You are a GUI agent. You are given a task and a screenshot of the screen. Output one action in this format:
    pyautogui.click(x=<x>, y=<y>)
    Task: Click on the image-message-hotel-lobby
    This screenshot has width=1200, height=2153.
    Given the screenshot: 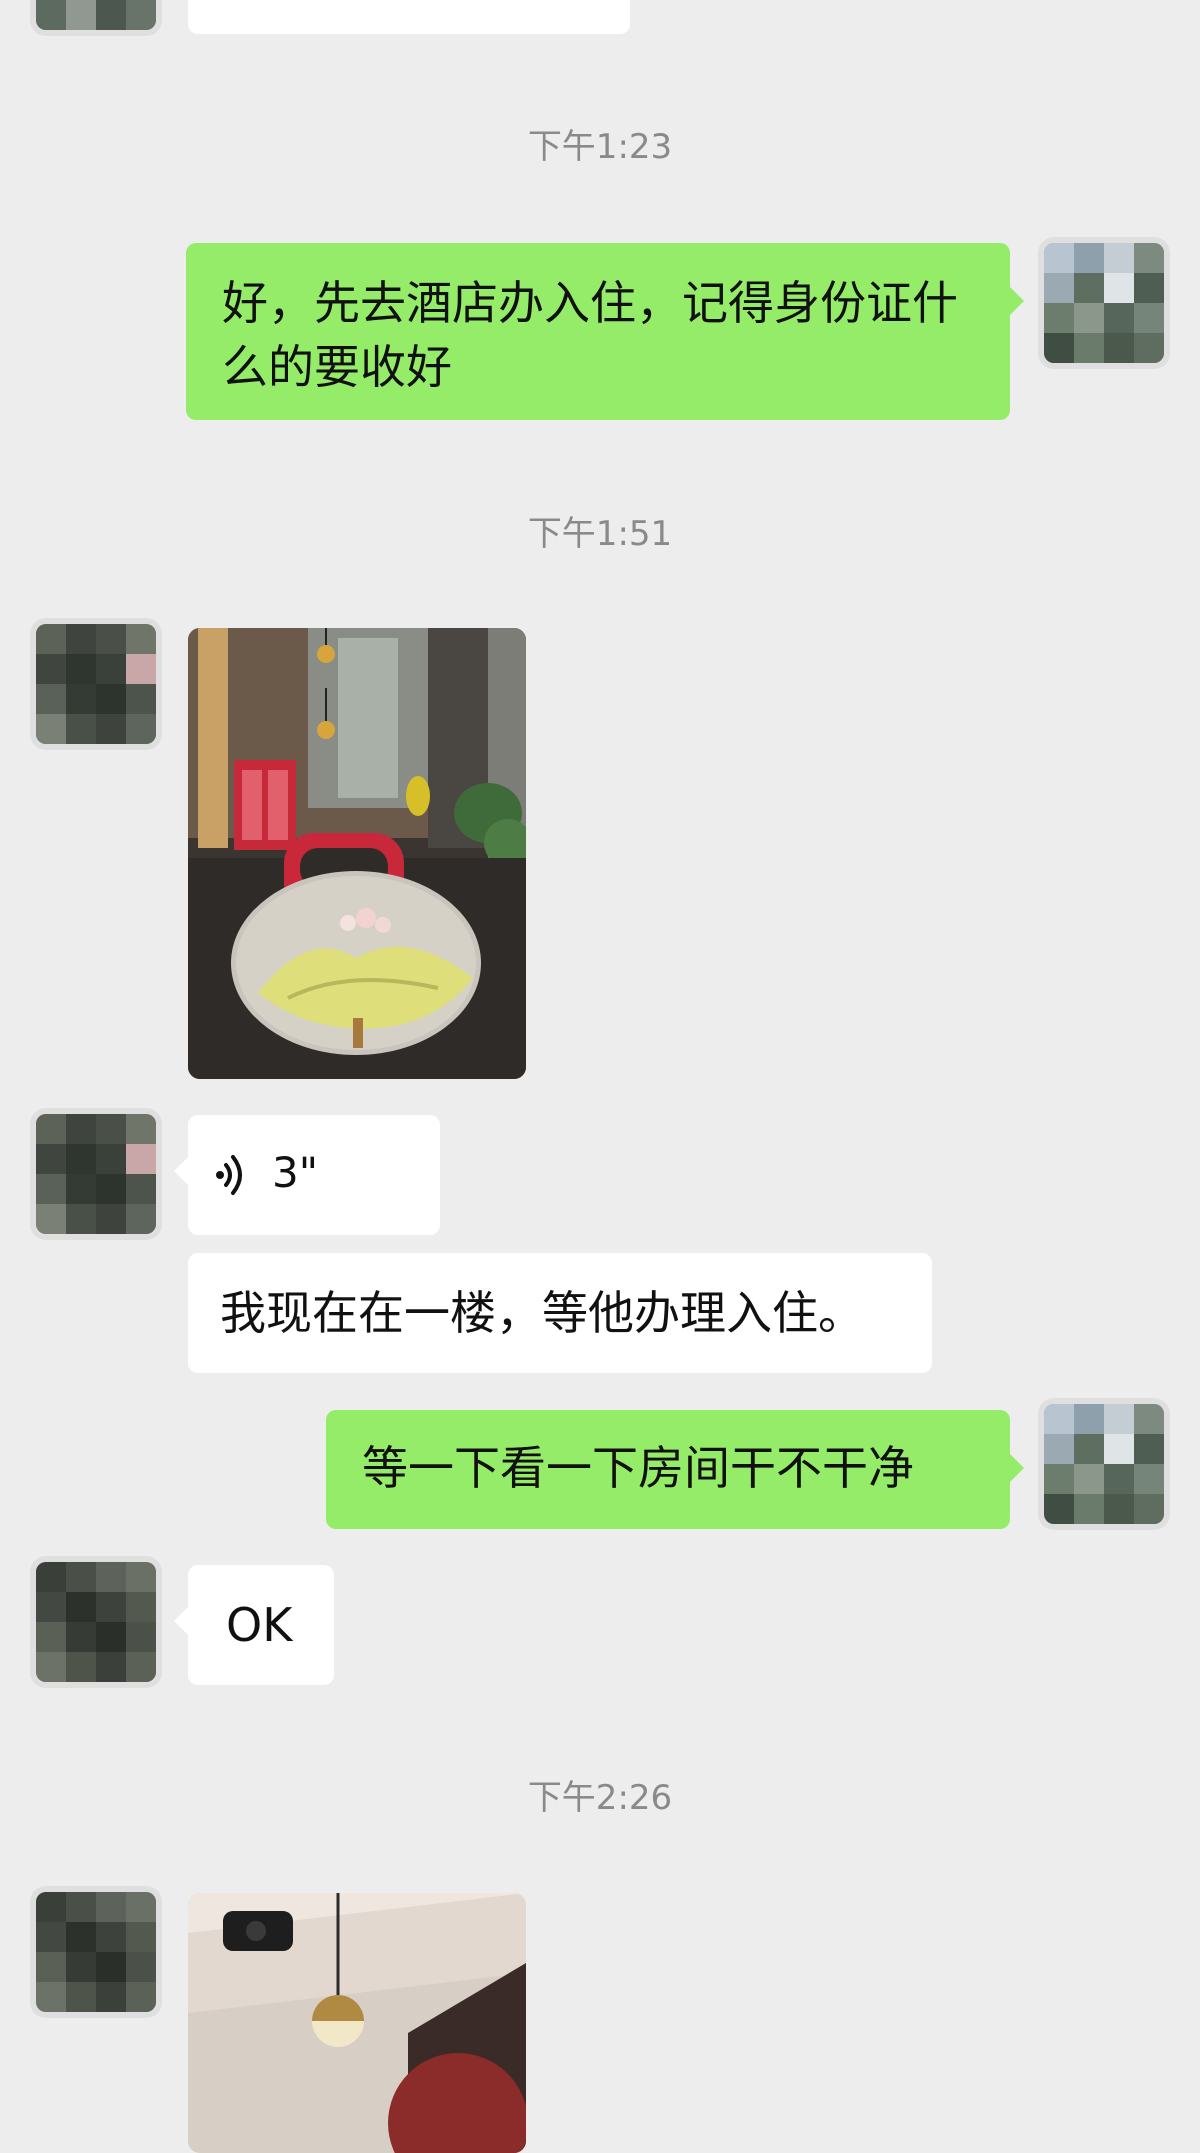 What is the action you would take?
    pyautogui.click(x=357, y=853)
    